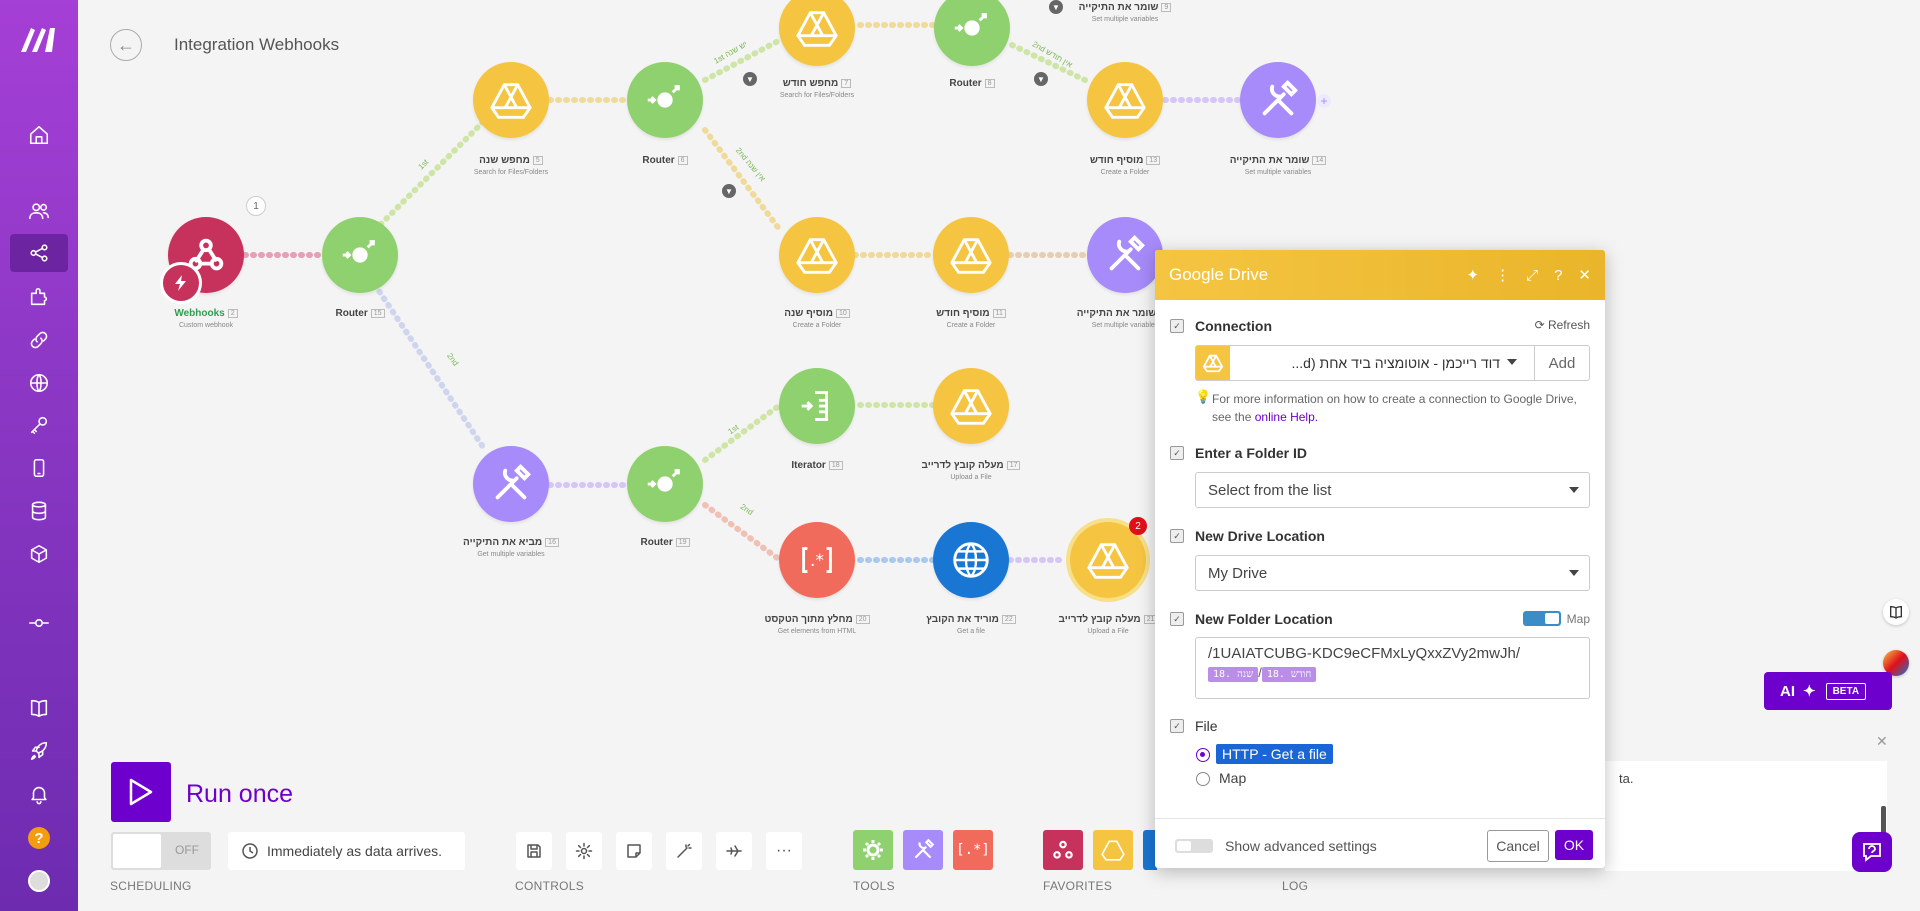 The width and height of the screenshot is (1920, 911). What do you see at coordinates (1286, 417) in the screenshot?
I see `online-help-link: online Help.` at bounding box center [1286, 417].